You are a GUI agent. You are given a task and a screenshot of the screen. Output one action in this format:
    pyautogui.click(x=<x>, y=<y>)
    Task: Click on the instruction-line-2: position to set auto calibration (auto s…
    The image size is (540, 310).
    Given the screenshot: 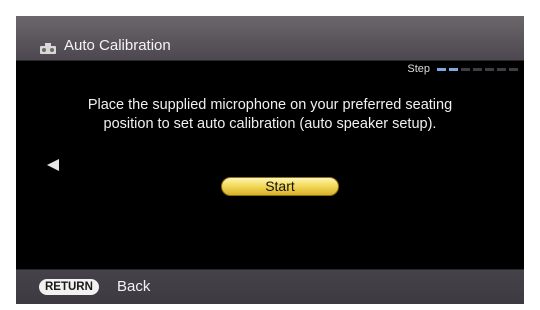 What is the action you would take?
    pyautogui.click(x=270, y=124)
    